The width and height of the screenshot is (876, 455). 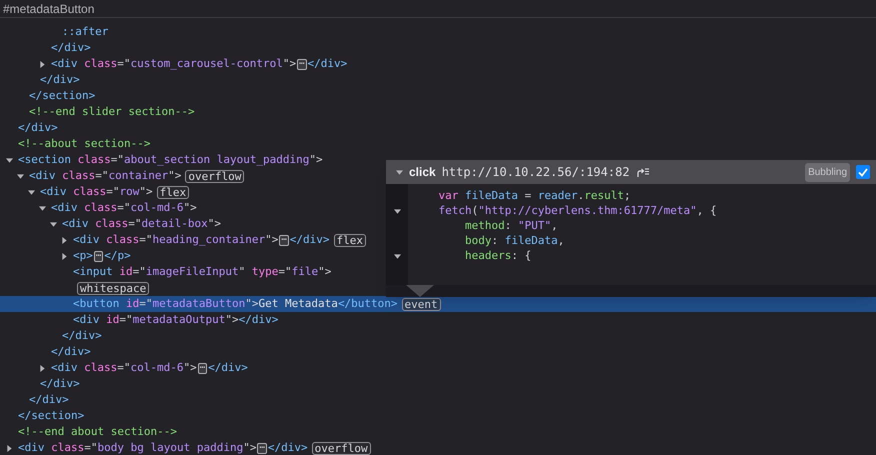 What do you see at coordinates (235, 304) in the screenshot?
I see `markup-text: <button id="metadataButton">Get Metadata</button>` at bounding box center [235, 304].